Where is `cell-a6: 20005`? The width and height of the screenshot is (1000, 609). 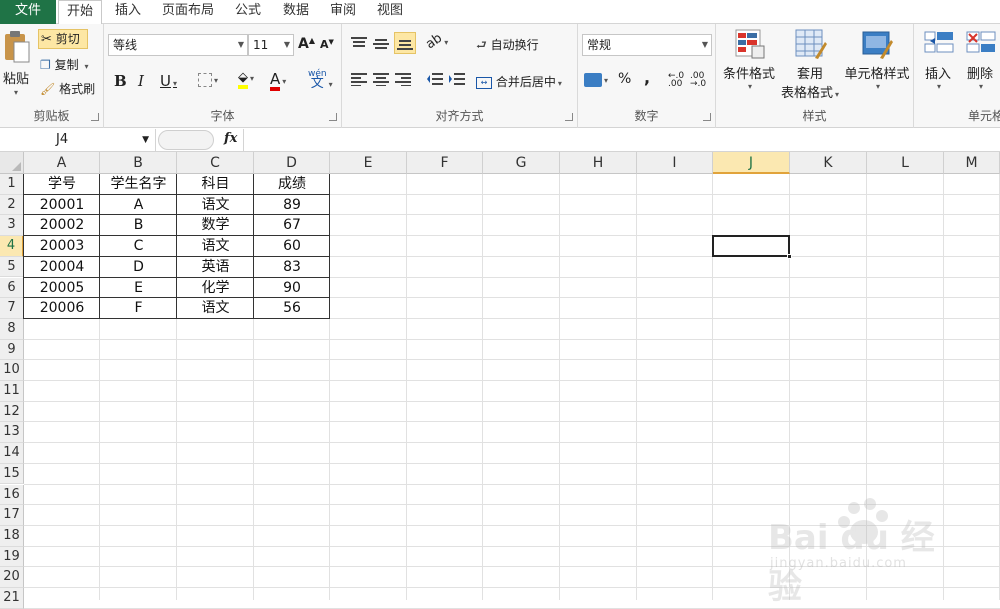
cell-a6: 20005 is located at coordinates (62, 288).